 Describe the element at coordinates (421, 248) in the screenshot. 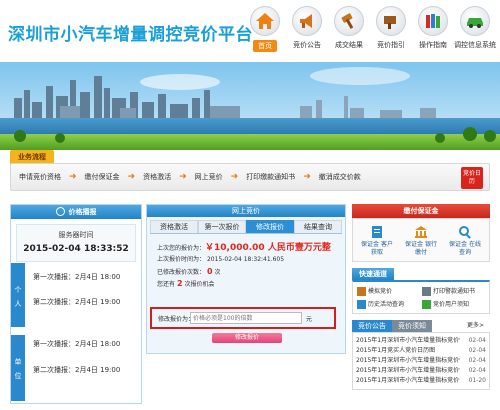

I see `deposit-step-label: 保证金 银行缴付` at that location.